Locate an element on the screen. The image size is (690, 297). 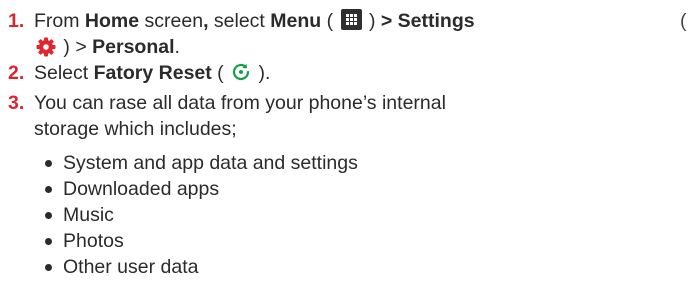
period: . is located at coordinates (177, 47).